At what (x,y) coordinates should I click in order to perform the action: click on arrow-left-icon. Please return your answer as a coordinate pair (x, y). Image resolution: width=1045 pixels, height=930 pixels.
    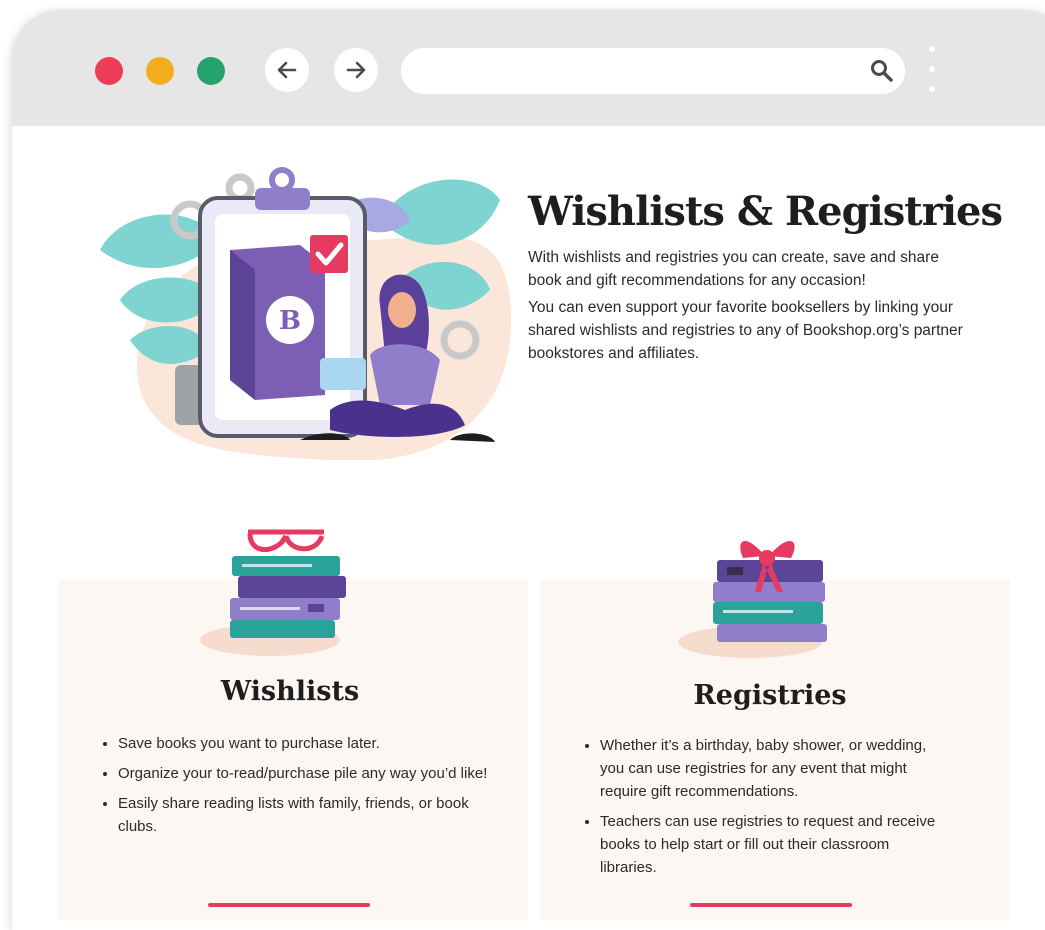
    Looking at the image, I should click on (287, 70).